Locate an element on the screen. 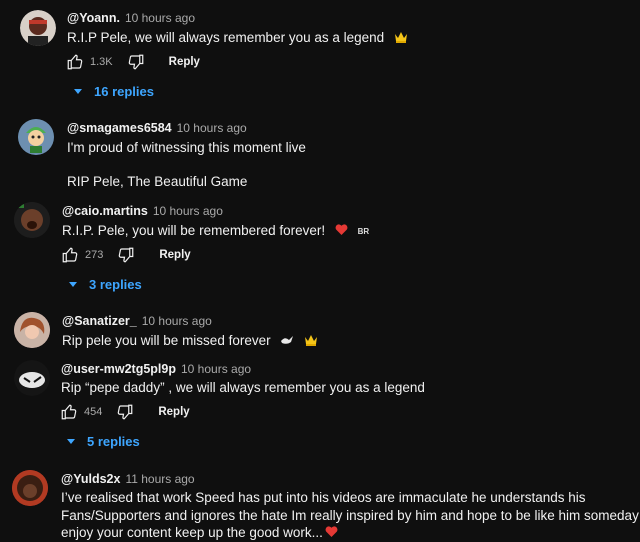 The height and width of the screenshot is (542, 640). comment-actions: 273 Reply is located at coordinates (126, 255).